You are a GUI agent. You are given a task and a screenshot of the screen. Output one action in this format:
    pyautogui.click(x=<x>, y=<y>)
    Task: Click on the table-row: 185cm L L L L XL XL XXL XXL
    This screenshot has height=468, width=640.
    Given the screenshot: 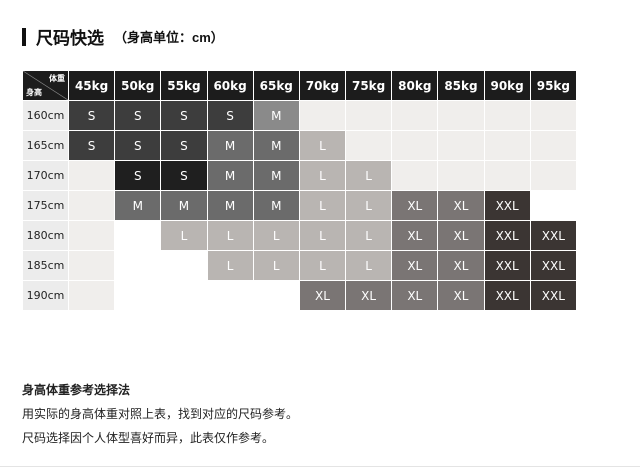 What is the action you would take?
    pyautogui.click(x=300, y=265)
    